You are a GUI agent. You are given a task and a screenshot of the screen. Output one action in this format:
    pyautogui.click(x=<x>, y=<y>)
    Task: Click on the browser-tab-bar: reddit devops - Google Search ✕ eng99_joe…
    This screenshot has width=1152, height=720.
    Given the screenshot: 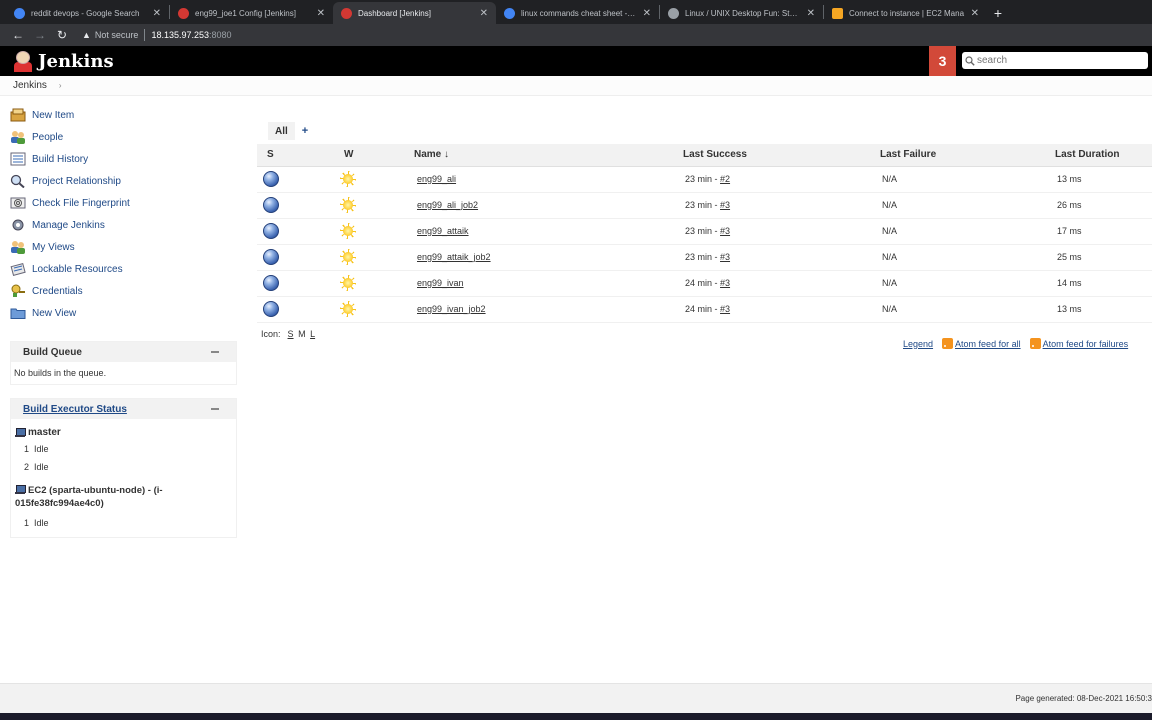 What is the action you would take?
    pyautogui.click(x=576, y=12)
    